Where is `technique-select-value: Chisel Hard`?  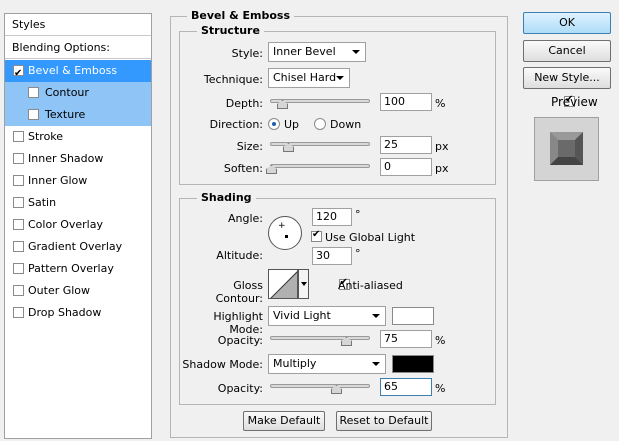
technique-select-value: Chisel Hard is located at coordinates (305, 77).